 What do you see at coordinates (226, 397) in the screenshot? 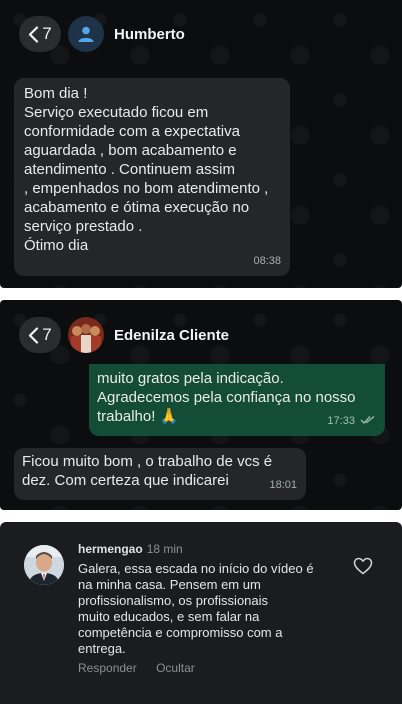
I see `text-line: Agradecemos pela confiança no nosso` at bounding box center [226, 397].